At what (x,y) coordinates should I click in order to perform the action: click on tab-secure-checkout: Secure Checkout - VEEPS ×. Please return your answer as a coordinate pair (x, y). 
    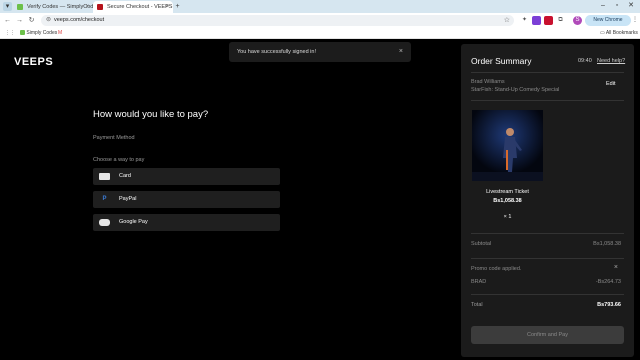
    Looking at the image, I should click on (133, 7).